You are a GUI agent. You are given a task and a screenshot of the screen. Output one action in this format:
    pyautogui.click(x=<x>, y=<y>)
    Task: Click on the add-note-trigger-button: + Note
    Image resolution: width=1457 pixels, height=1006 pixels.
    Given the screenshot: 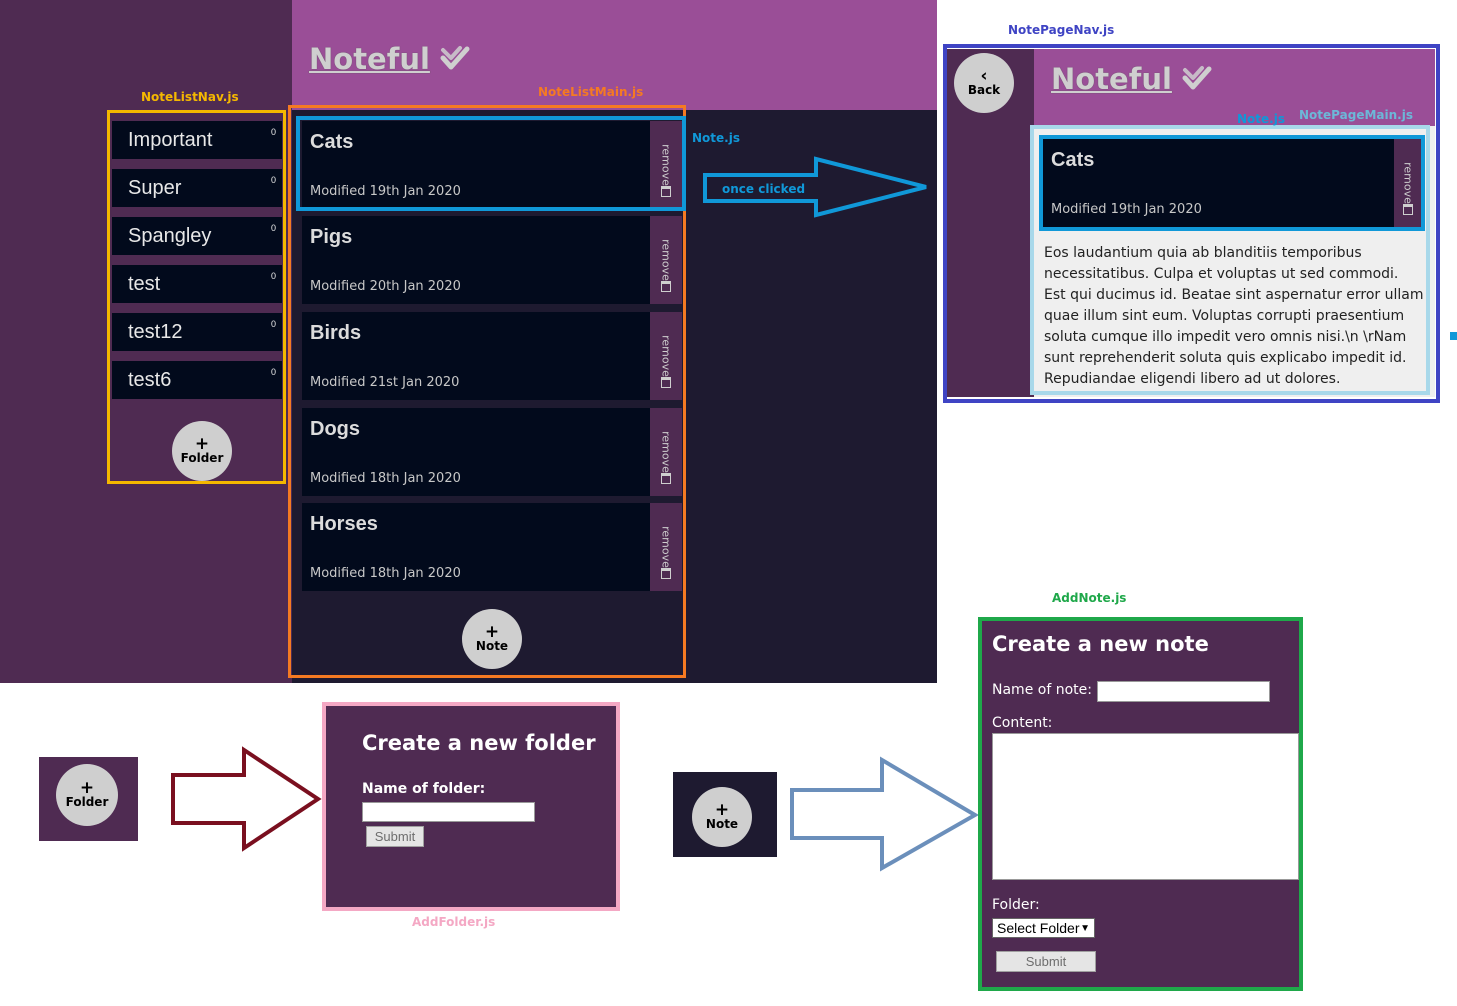 What is the action you would take?
    pyautogui.click(x=722, y=817)
    